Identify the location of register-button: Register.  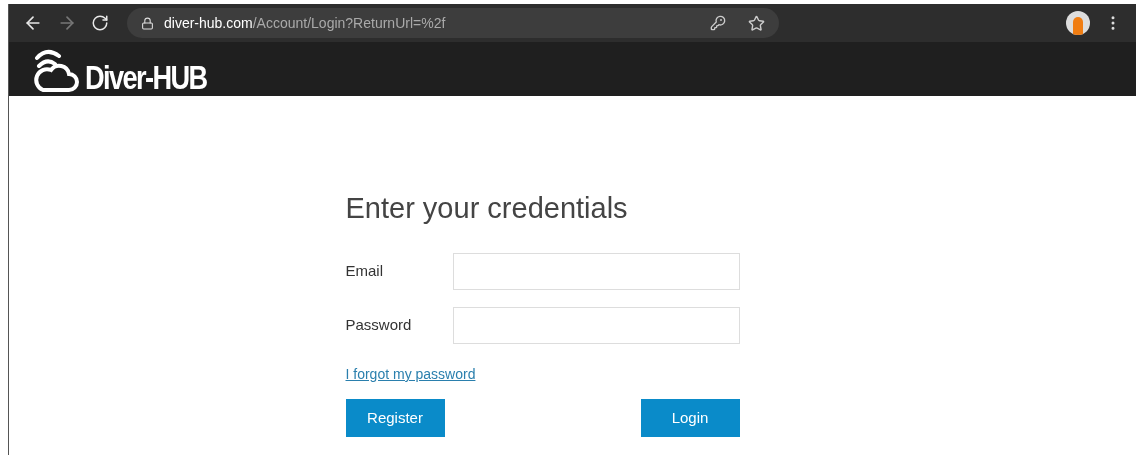
(395, 418).